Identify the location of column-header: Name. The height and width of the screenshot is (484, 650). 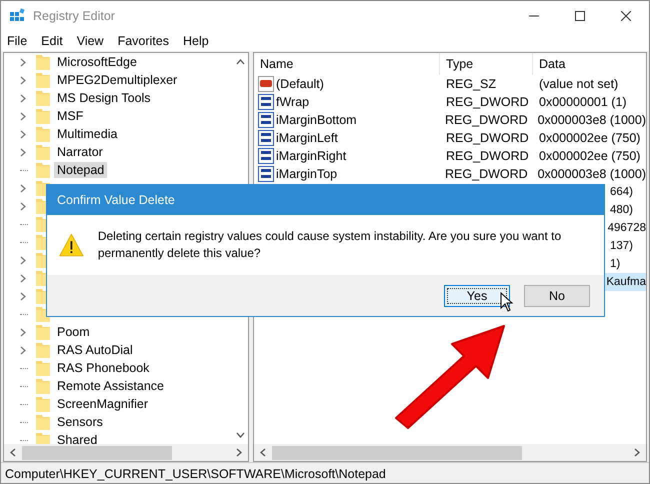
(347, 64).